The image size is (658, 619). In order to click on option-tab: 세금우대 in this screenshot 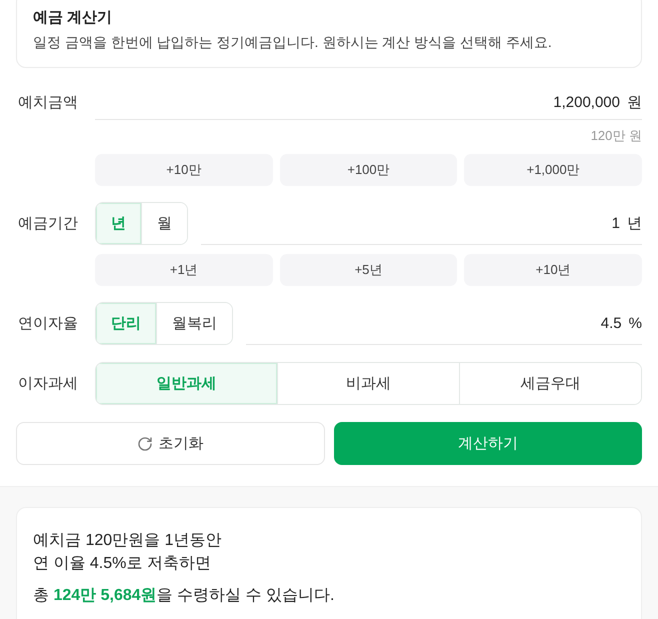, I will do `click(550, 383)`.